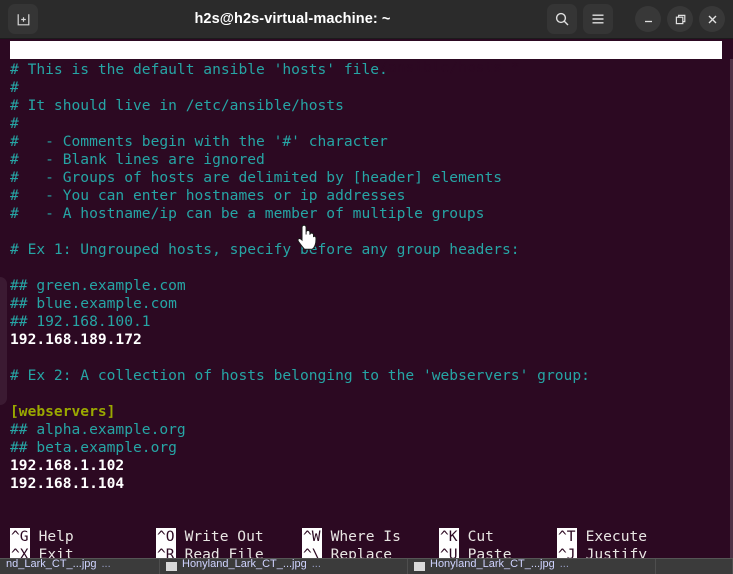  What do you see at coordinates (366, 484) in the screenshot?
I see `editor-line: 192.168.1.104` at bounding box center [366, 484].